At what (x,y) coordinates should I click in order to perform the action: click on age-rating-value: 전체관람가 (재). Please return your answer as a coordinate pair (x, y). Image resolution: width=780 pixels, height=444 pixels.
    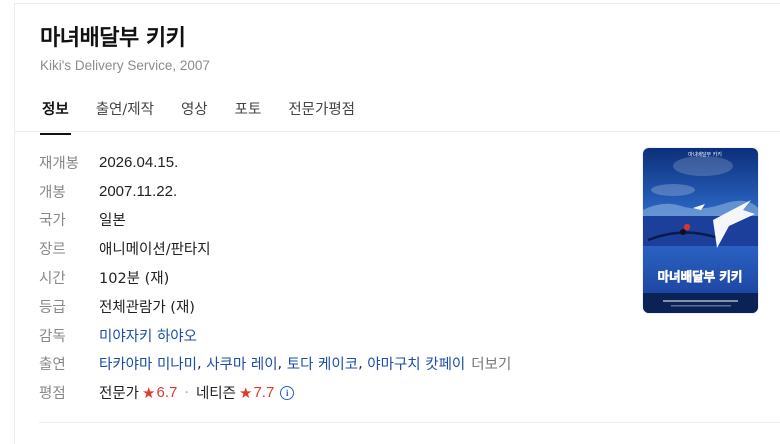
    Looking at the image, I should click on (147, 307).